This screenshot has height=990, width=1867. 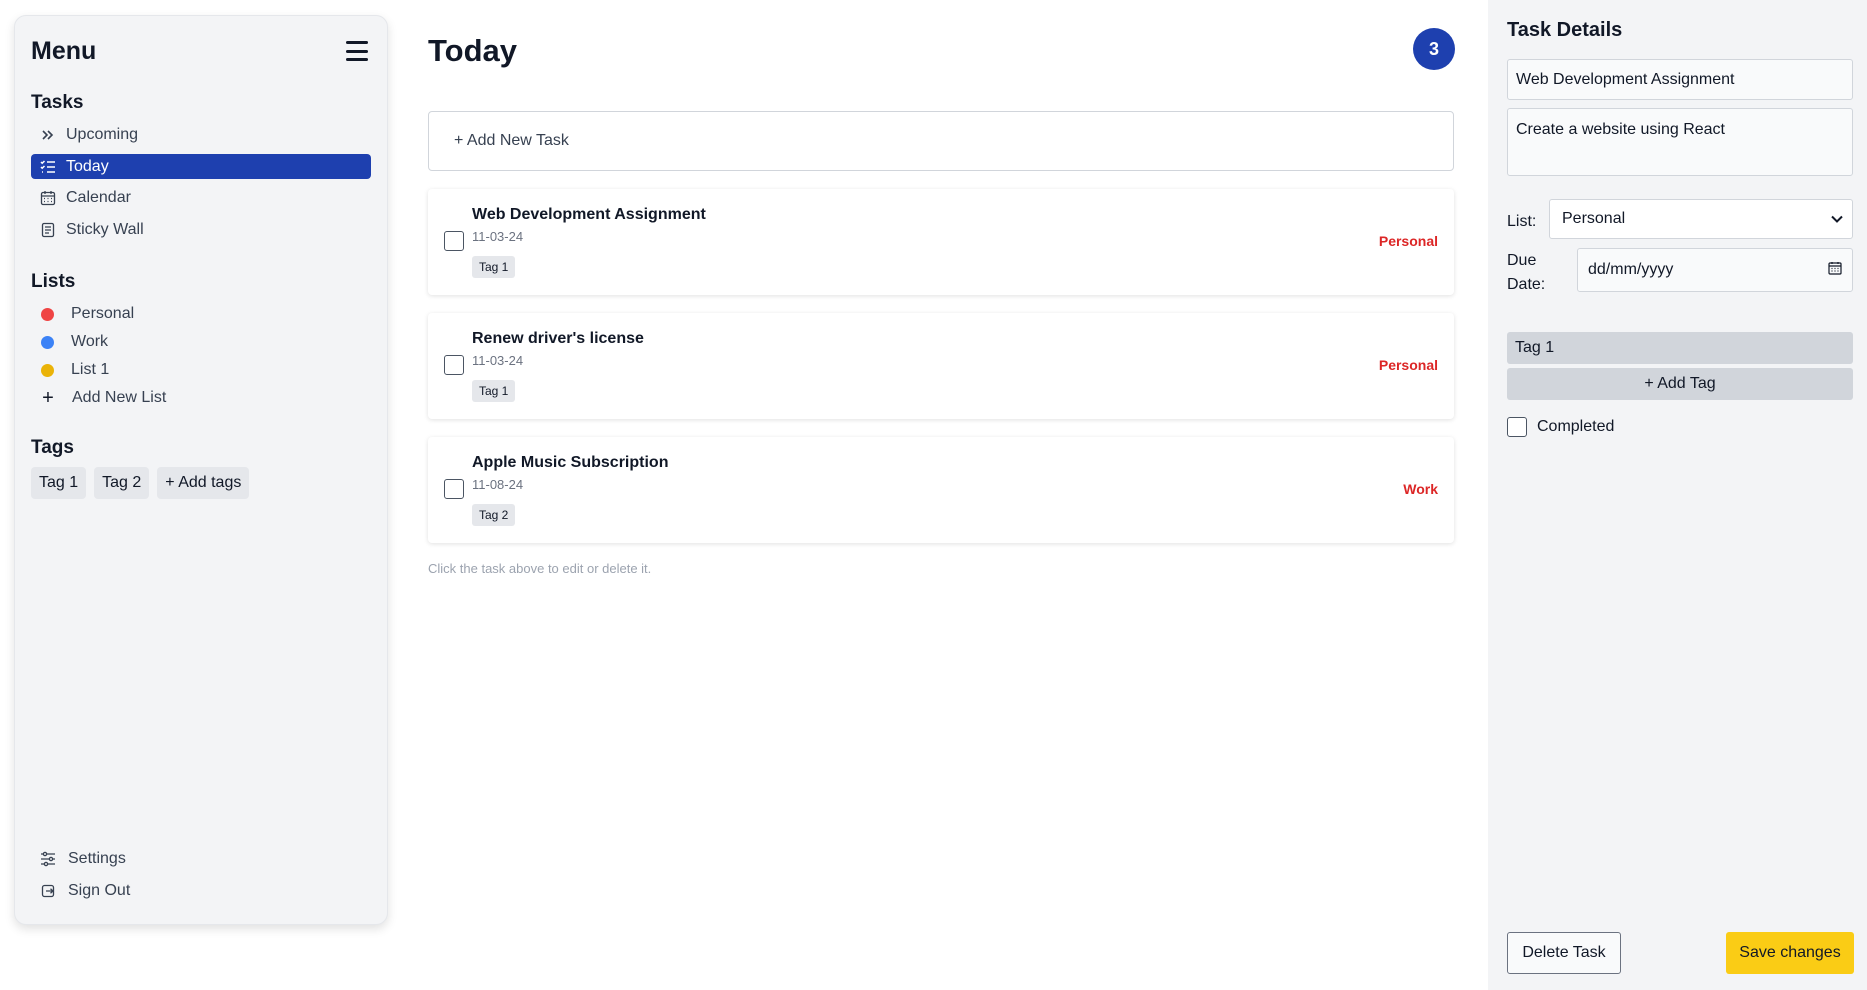 I want to click on task-tag-field: Tag 1, so click(x=1680, y=348).